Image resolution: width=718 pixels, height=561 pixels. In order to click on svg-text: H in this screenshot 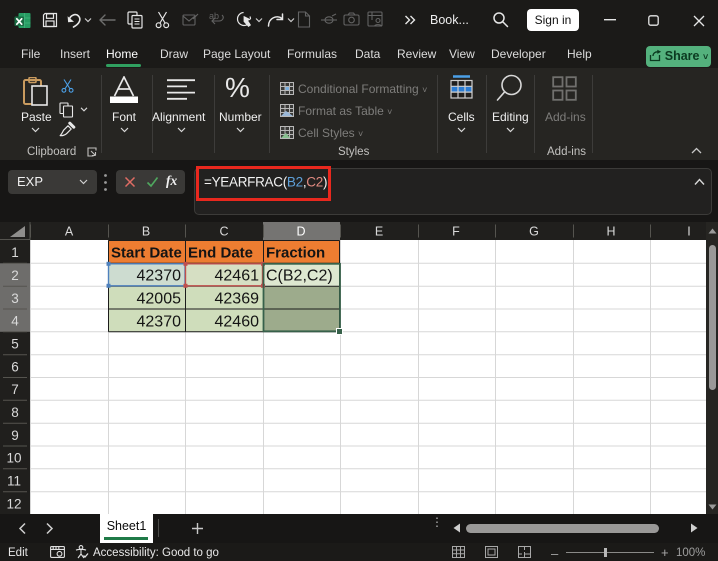, I will do `click(610, 232)`.